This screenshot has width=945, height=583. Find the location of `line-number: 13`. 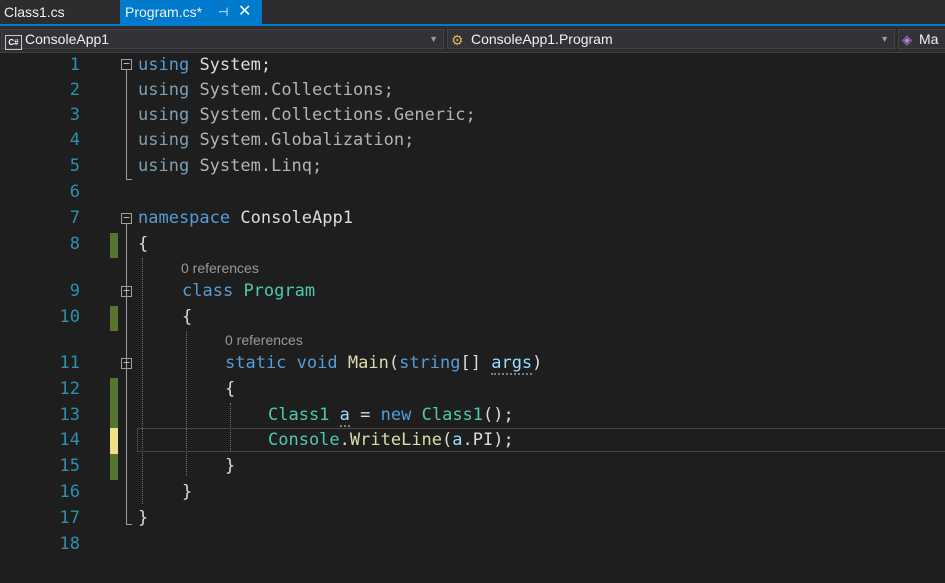

line-number: 13 is located at coordinates (69, 415).